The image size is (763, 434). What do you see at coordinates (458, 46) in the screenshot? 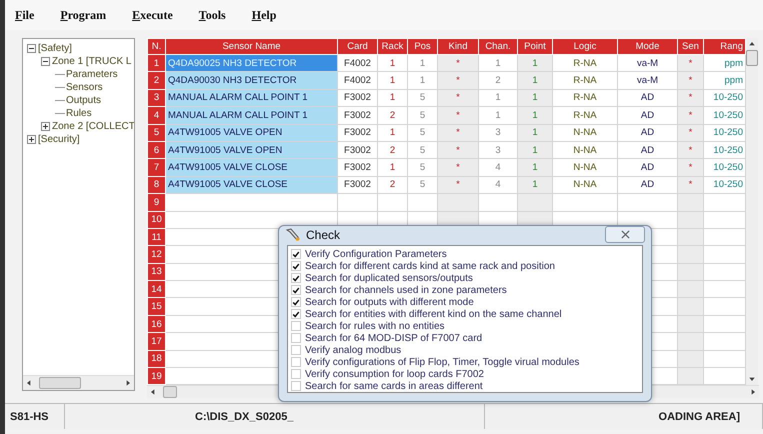
I see `column-header: Kind` at bounding box center [458, 46].